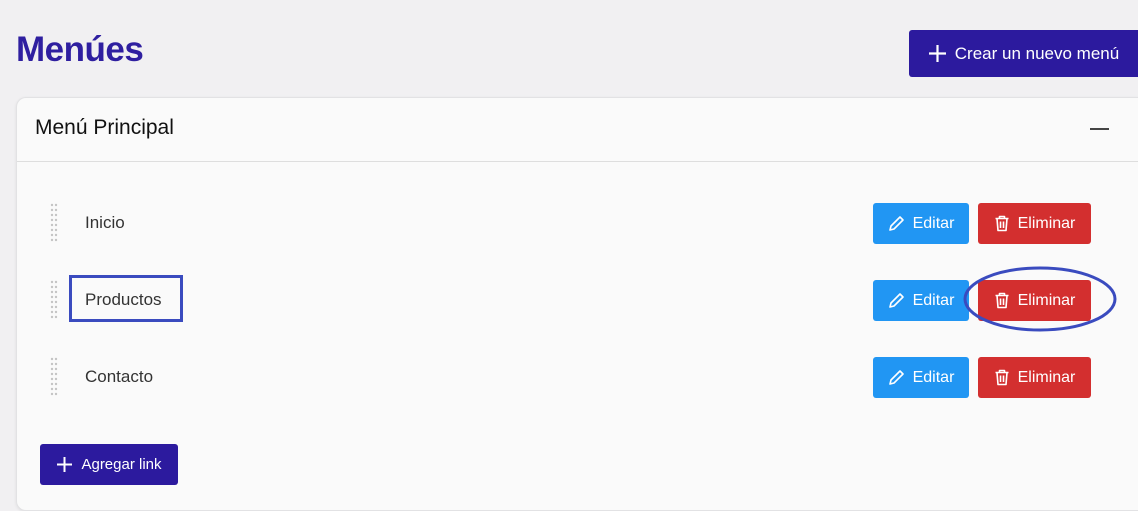 The image size is (1138, 511). I want to click on menu-card-header: Menú Principal, so click(577, 130).